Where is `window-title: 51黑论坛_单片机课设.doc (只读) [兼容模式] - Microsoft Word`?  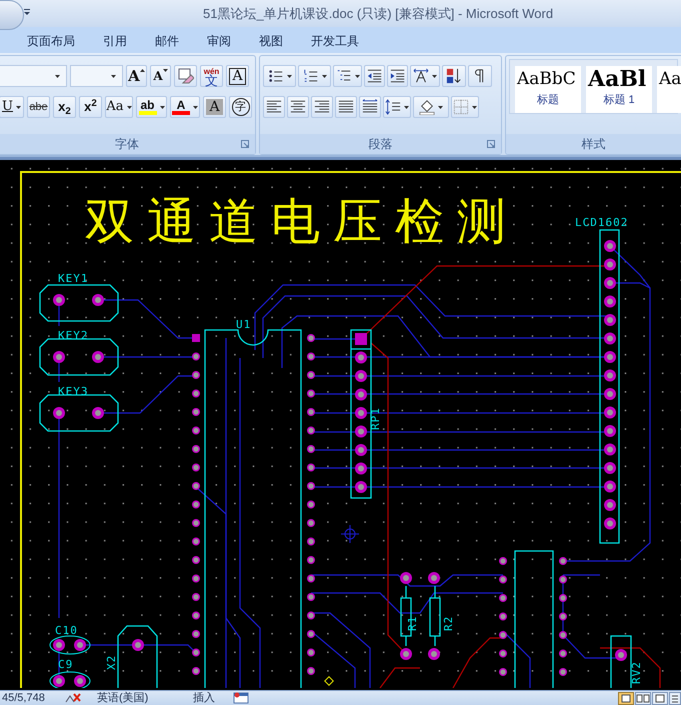 window-title: 51黑论坛_单片机课设.doc (只读) [兼容模式] - Microsoft Word is located at coordinates (378, 13).